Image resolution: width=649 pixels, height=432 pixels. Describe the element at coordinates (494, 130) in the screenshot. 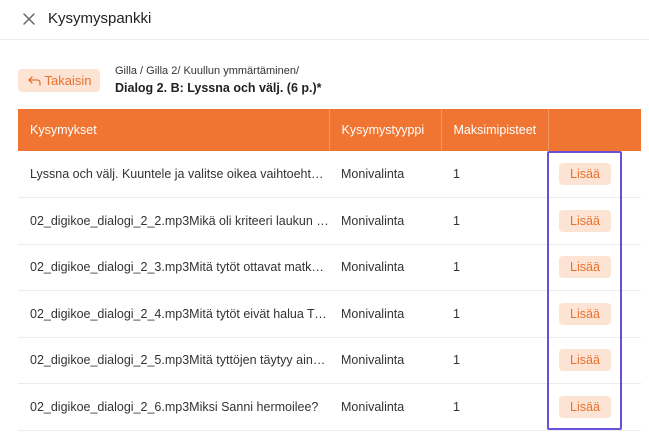

I see `column-header-max-points: Maksimipisteet` at that location.